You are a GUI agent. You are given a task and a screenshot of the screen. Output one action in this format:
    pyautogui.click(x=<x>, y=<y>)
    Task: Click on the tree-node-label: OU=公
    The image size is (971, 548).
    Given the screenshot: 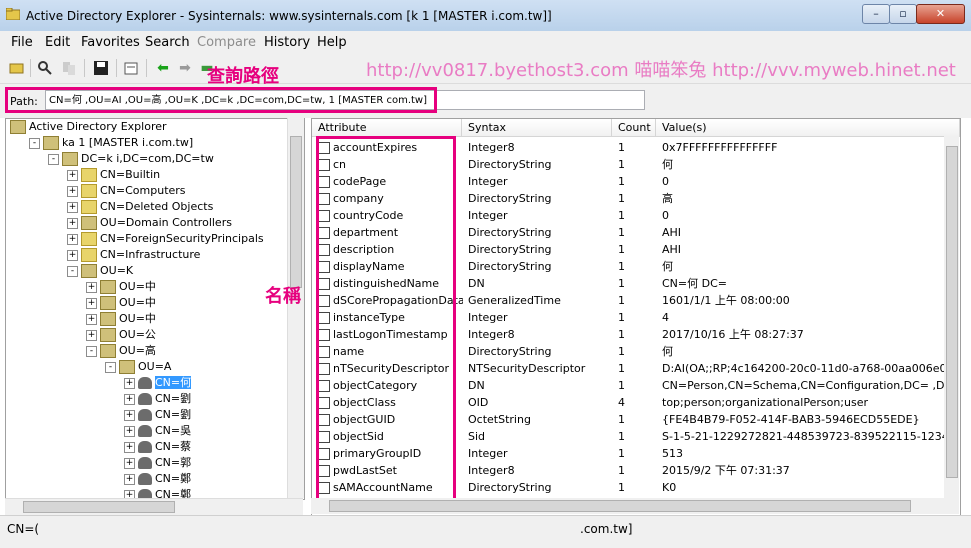 What is the action you would take?
    pyautogui.click(x=137, y=334)
    